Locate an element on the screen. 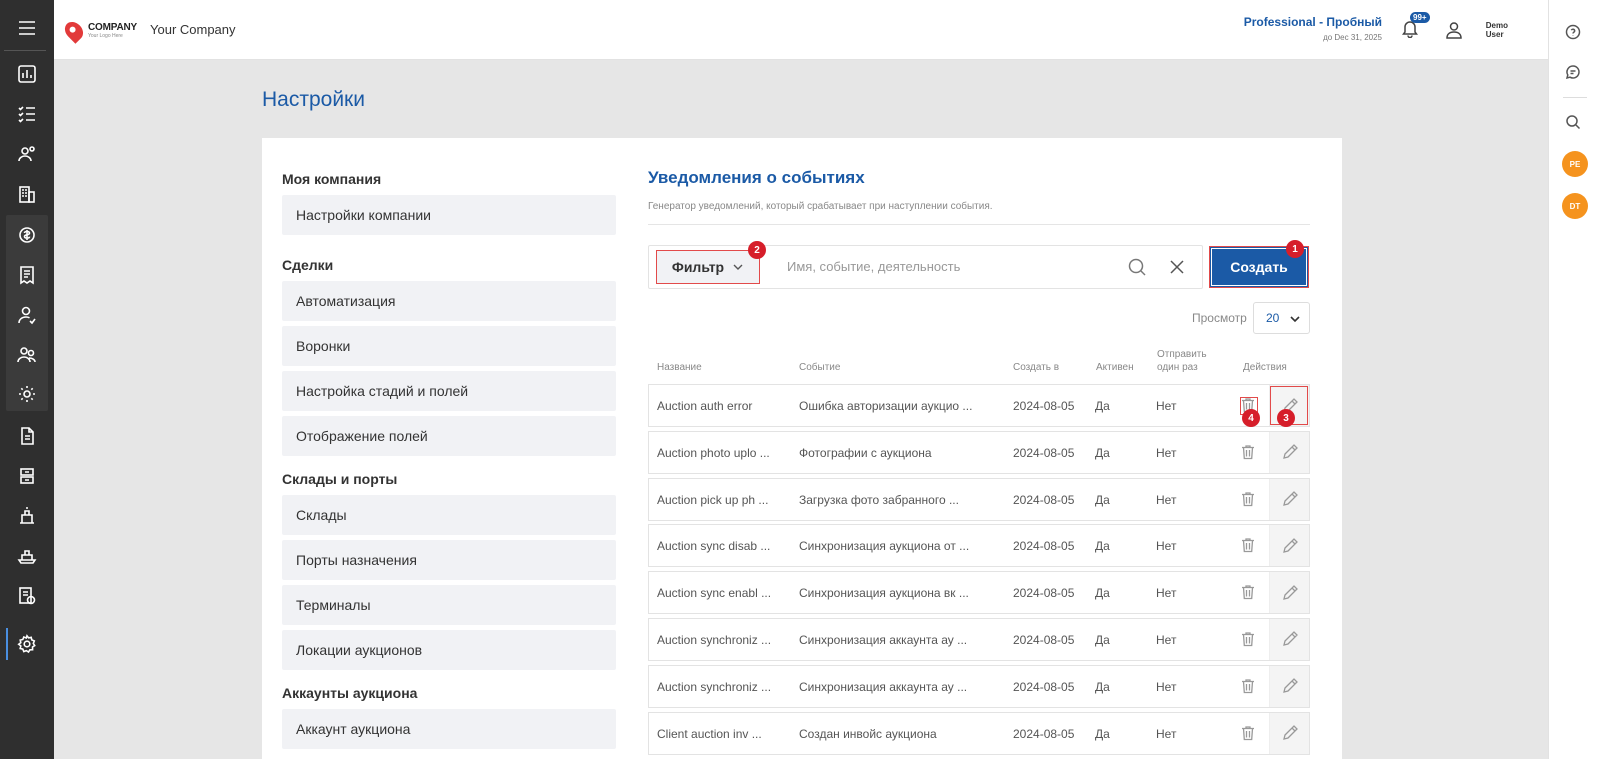 The image size is (1600, 759). nav-item-stages-fields: Настройка стадий и полей is located at coordinates (449, 391).